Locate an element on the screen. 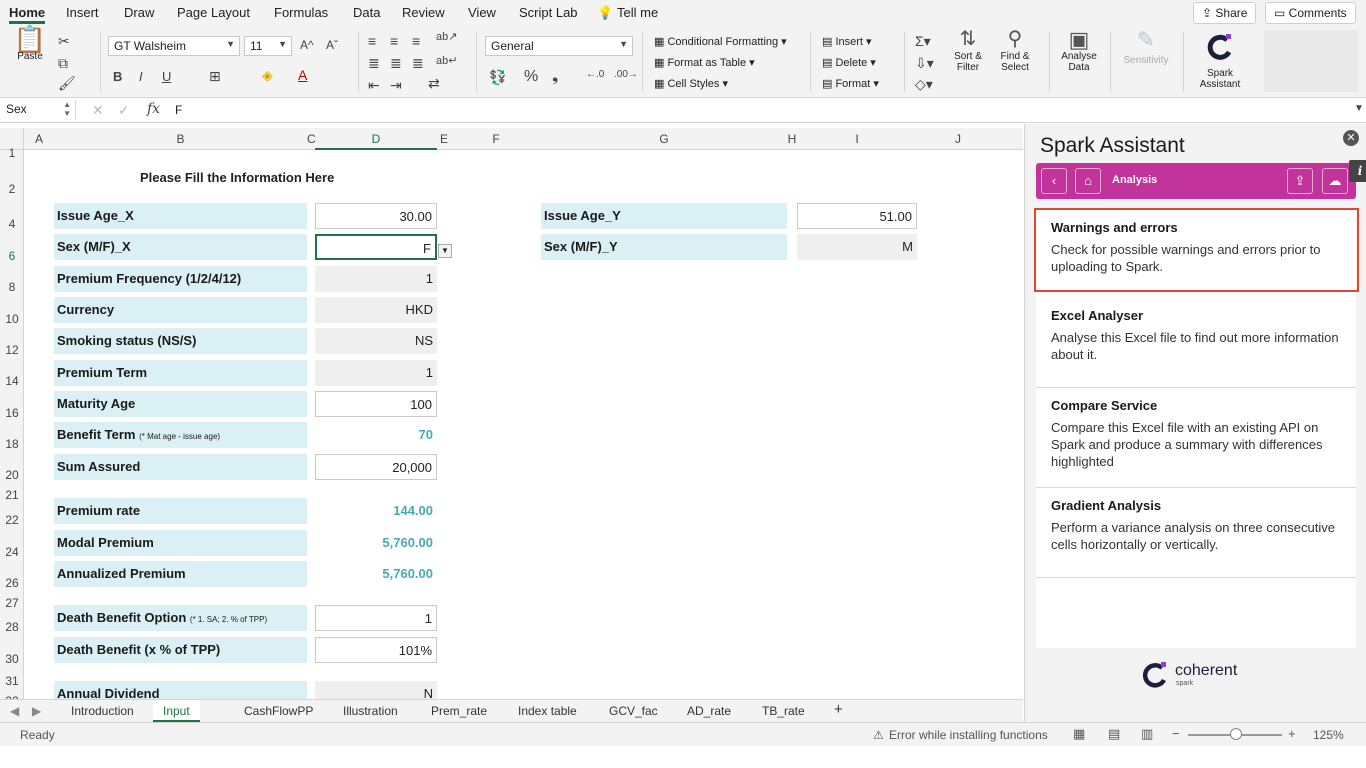 This screenshot has height=768, width=1366. annual-dividend-cell: N is located at coordinates (376, 690).